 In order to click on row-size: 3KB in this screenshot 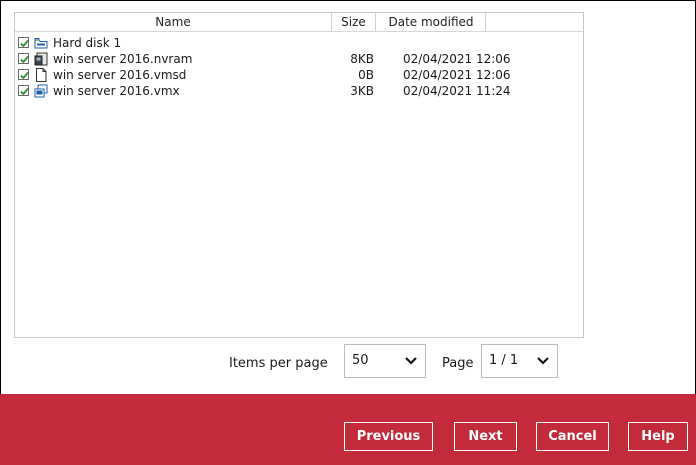, I will do `click(362, 91)`.